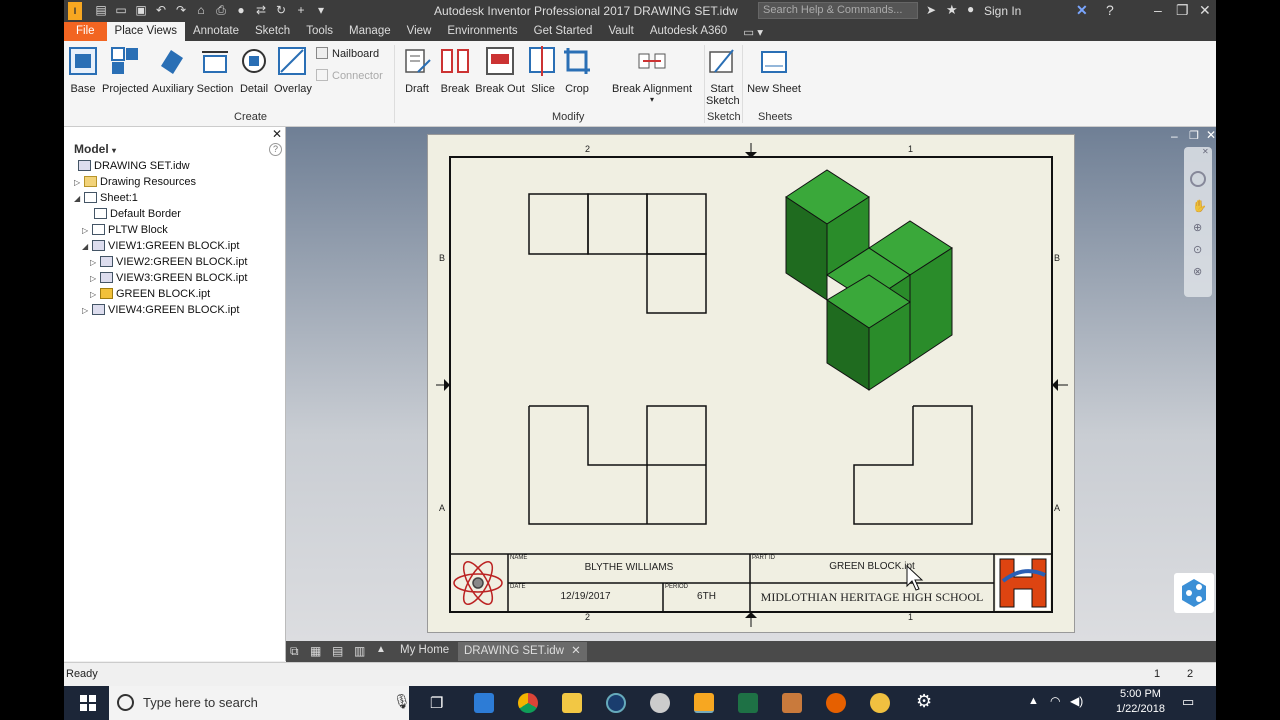 The image size is (1280, 720). Describe the element at coordinates (402, 701) in the screenshot. I see `microphone-icon: 🎙` at that location.